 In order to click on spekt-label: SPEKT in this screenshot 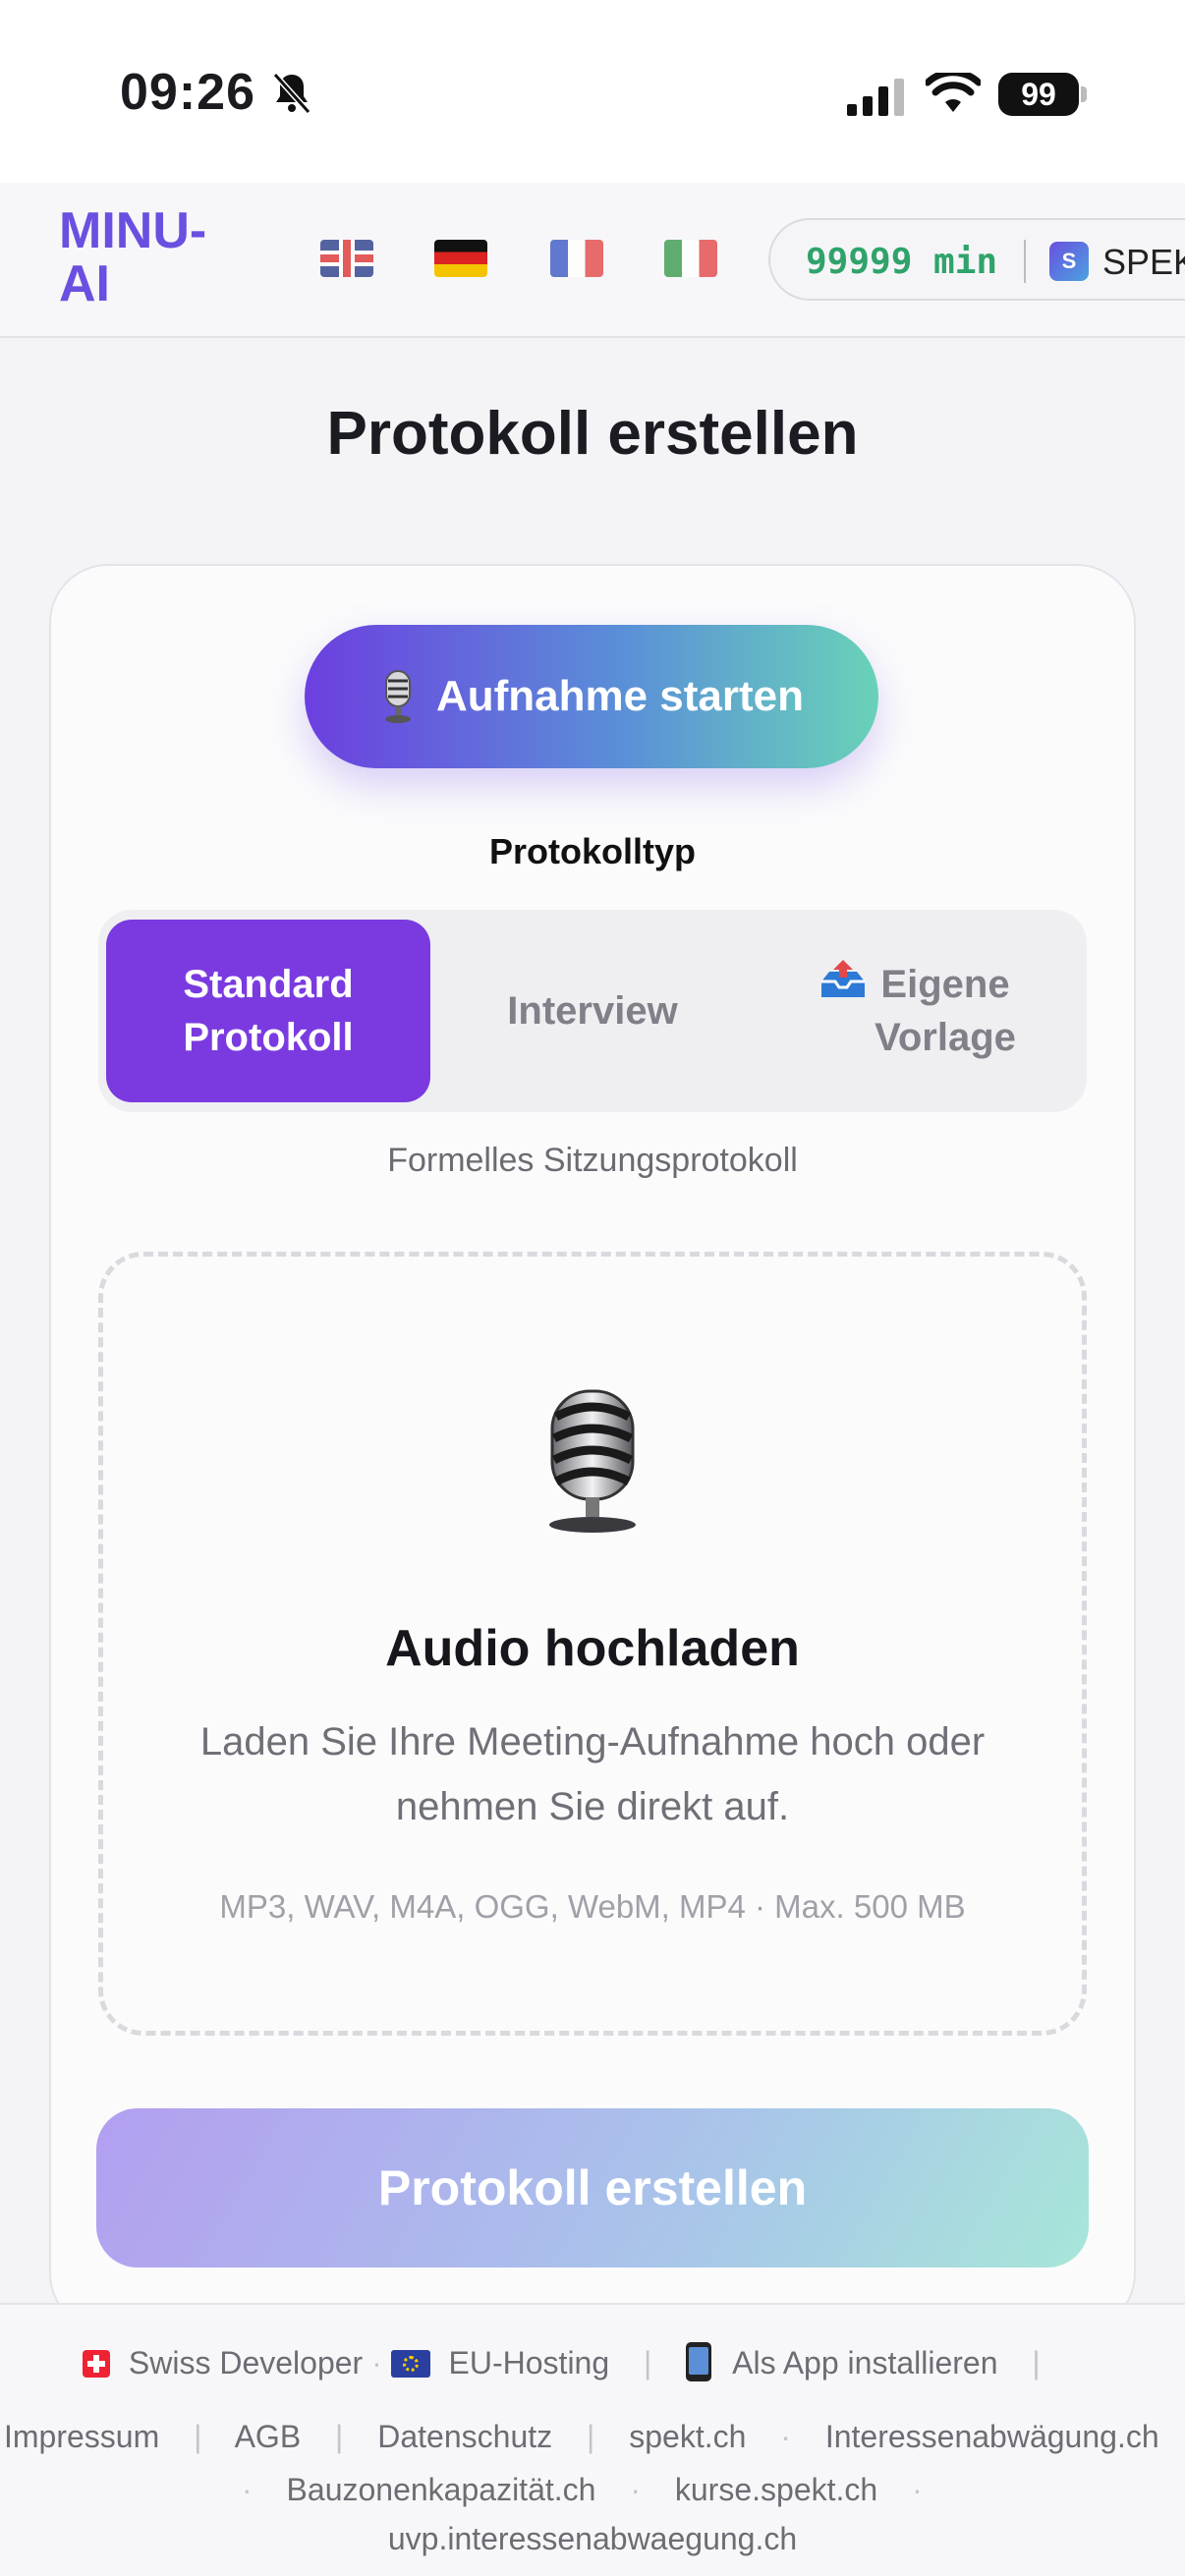, I will do `click(1143, 262)`.